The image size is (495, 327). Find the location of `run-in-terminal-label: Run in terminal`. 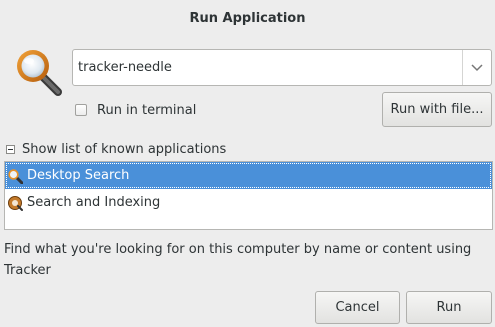

run-in-terminal-label: Run in terminal is located at coordinates (147, 110).